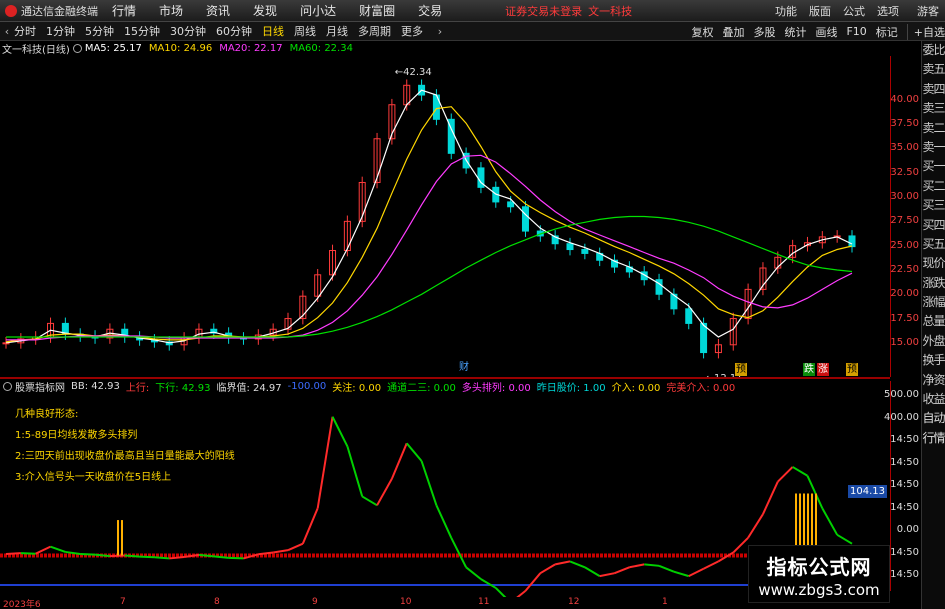  I want to click on side-panel-item: 买四, so click(933, 225).